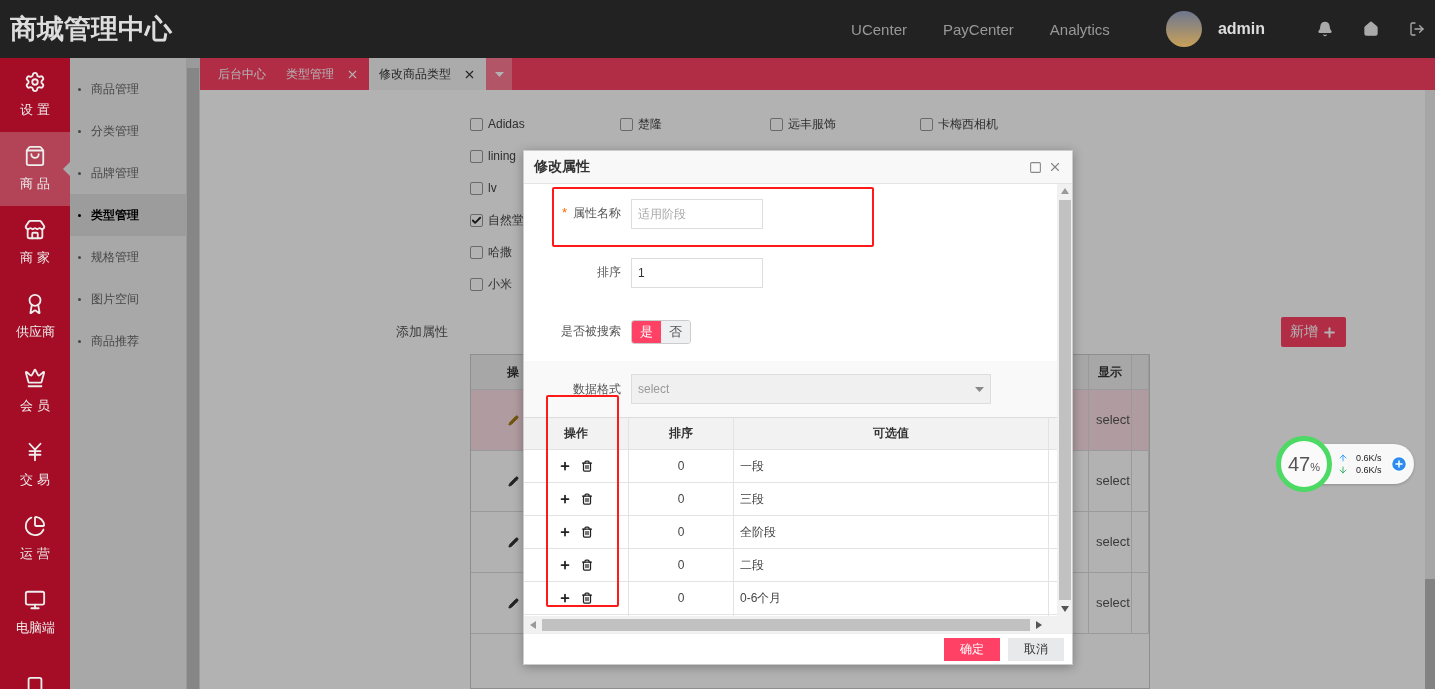 The image size is (1435, 689). Describe the element at coordinates (1299, 464) in the screenshot. I see `usage-percent: 47` at that location.